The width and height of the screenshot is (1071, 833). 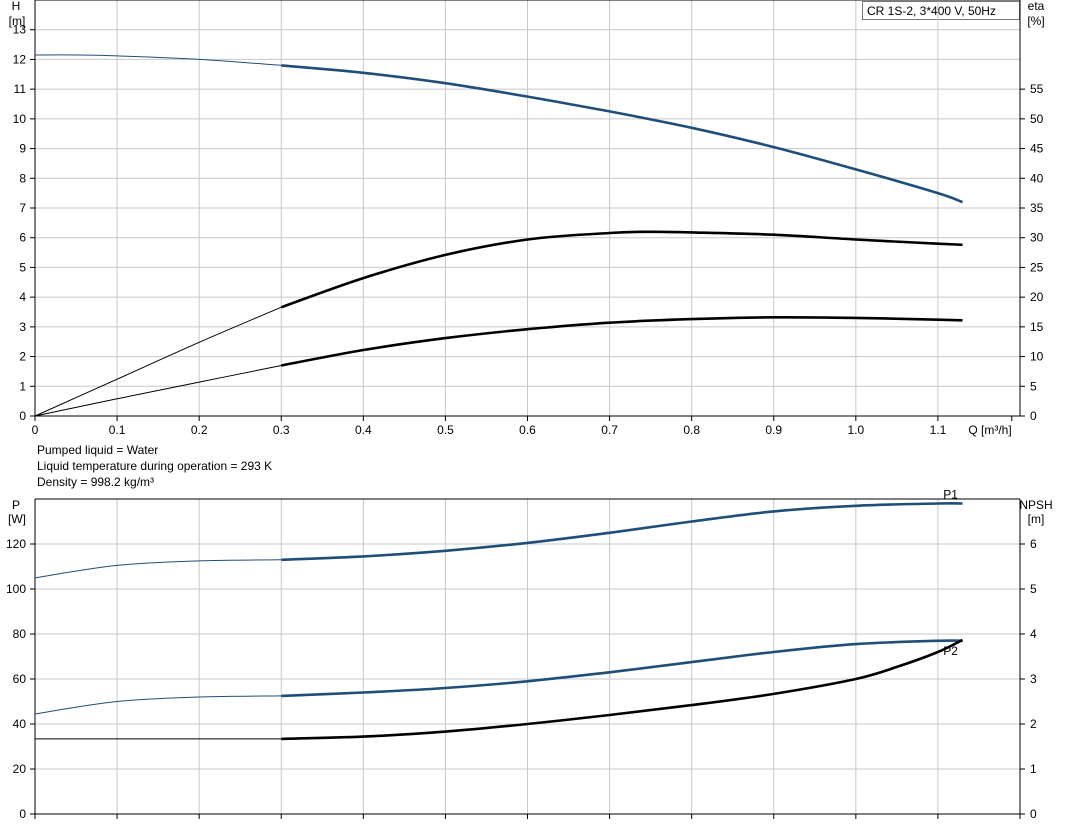 I want to click on panel1-left-tick-label: 8, so click(x=22, y=178).